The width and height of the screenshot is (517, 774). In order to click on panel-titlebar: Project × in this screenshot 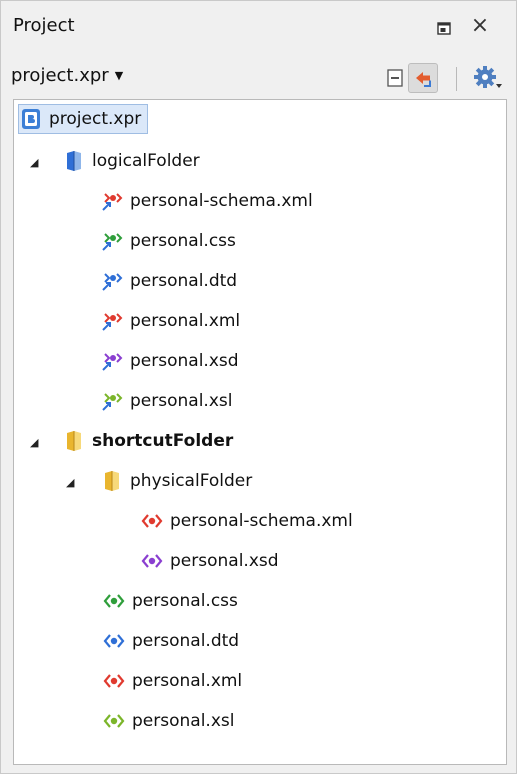, I will do `click(258, 30)`.